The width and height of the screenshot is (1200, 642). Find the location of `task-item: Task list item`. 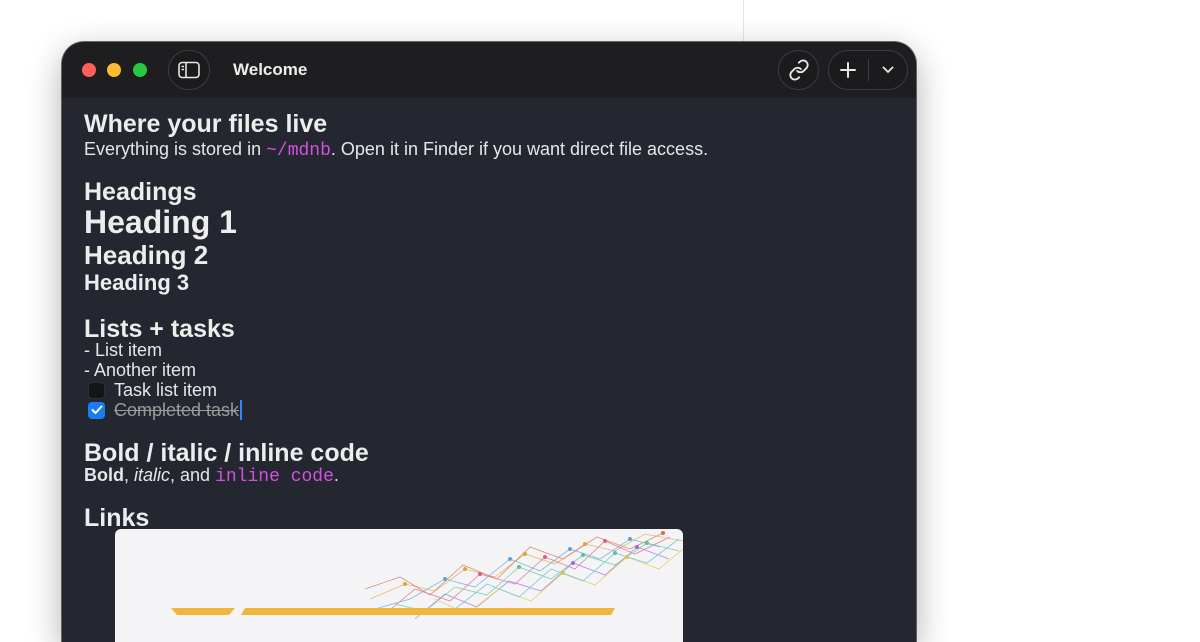

task-item: Task list item is located at coordinates (150, 390).